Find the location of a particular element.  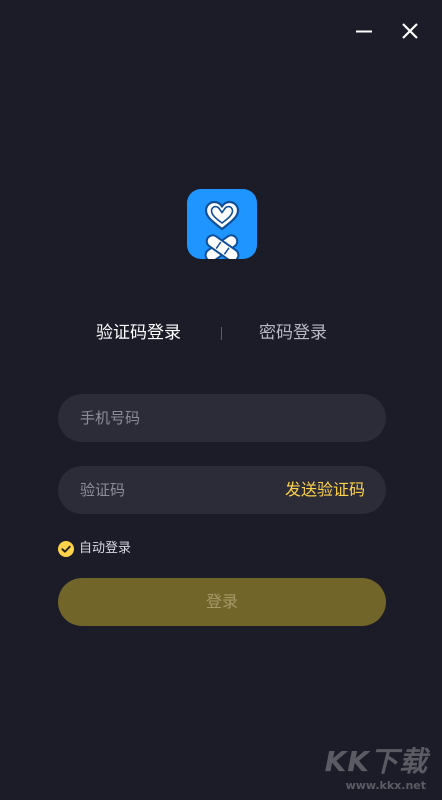

minimize-button is located at coordinates (364, 31).